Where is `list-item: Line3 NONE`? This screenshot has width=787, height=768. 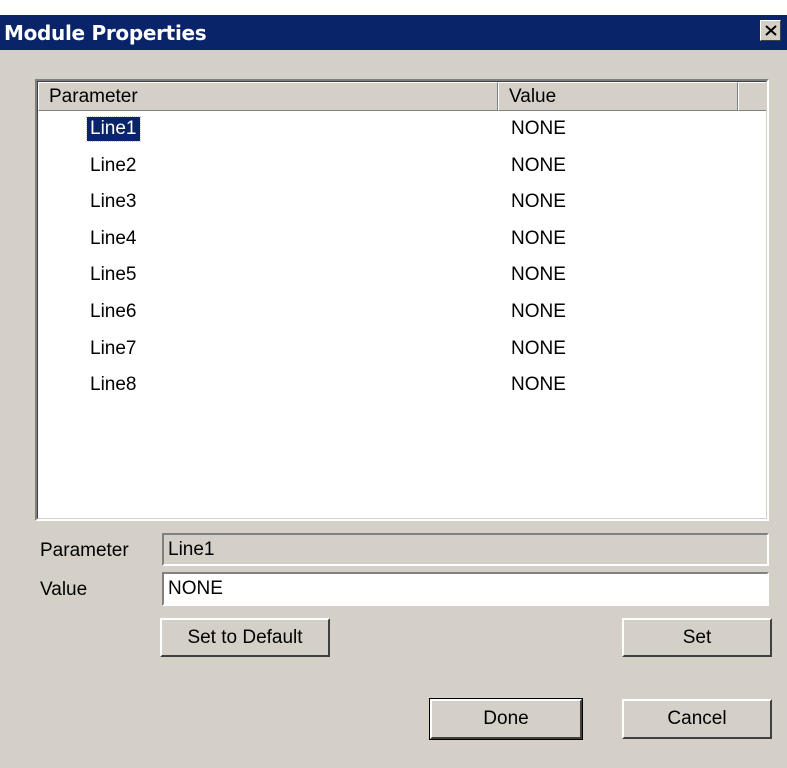 list-item: Line3 NONE is located at coordinates (402, 204).